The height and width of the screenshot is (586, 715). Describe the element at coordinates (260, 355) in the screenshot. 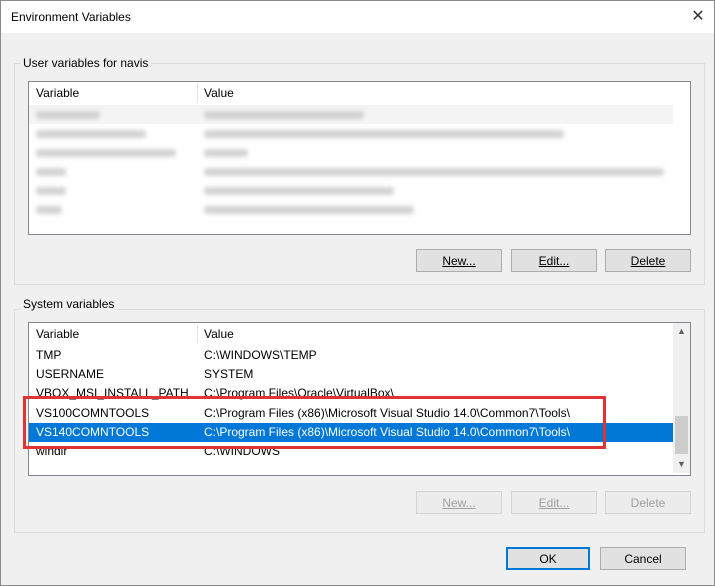

I see `variable-value: C:\WINDOWS\TEMP` at that location.